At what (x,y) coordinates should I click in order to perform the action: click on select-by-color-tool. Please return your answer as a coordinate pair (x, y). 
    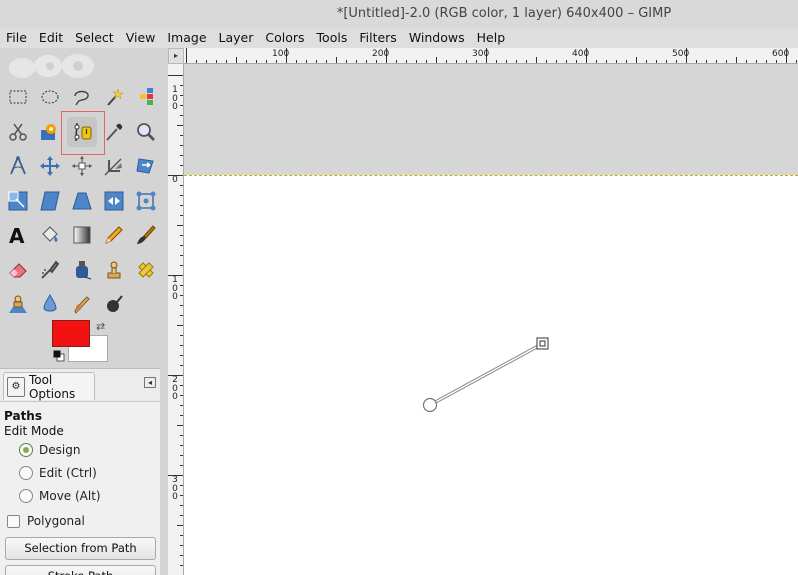
    Looking at the image, I should click on (146, 97).